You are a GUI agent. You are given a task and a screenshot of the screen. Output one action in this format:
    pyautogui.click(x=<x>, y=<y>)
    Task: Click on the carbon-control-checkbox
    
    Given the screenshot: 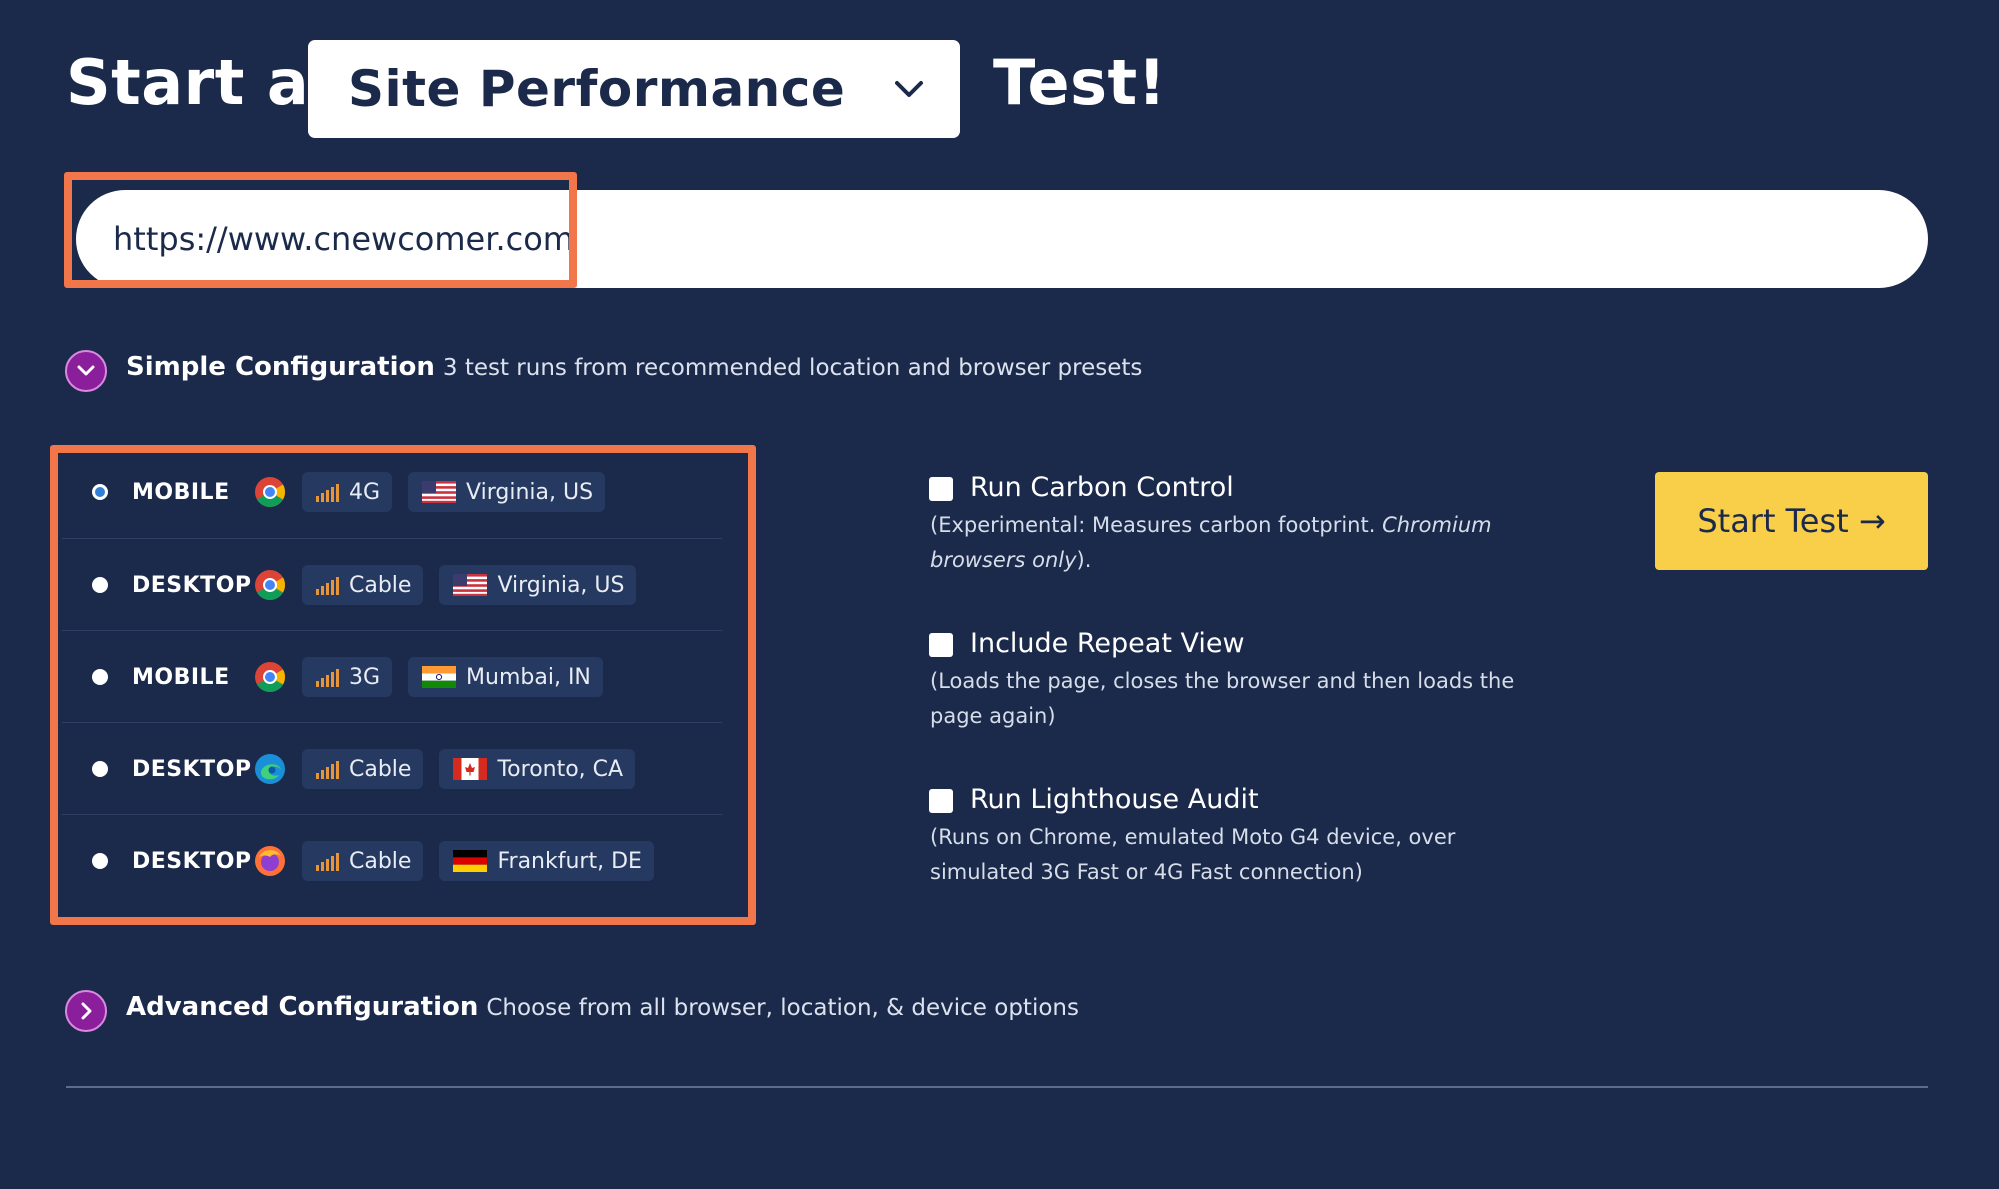 What is the action you would take?
    pyautogui.click(x=941, y=489)
    